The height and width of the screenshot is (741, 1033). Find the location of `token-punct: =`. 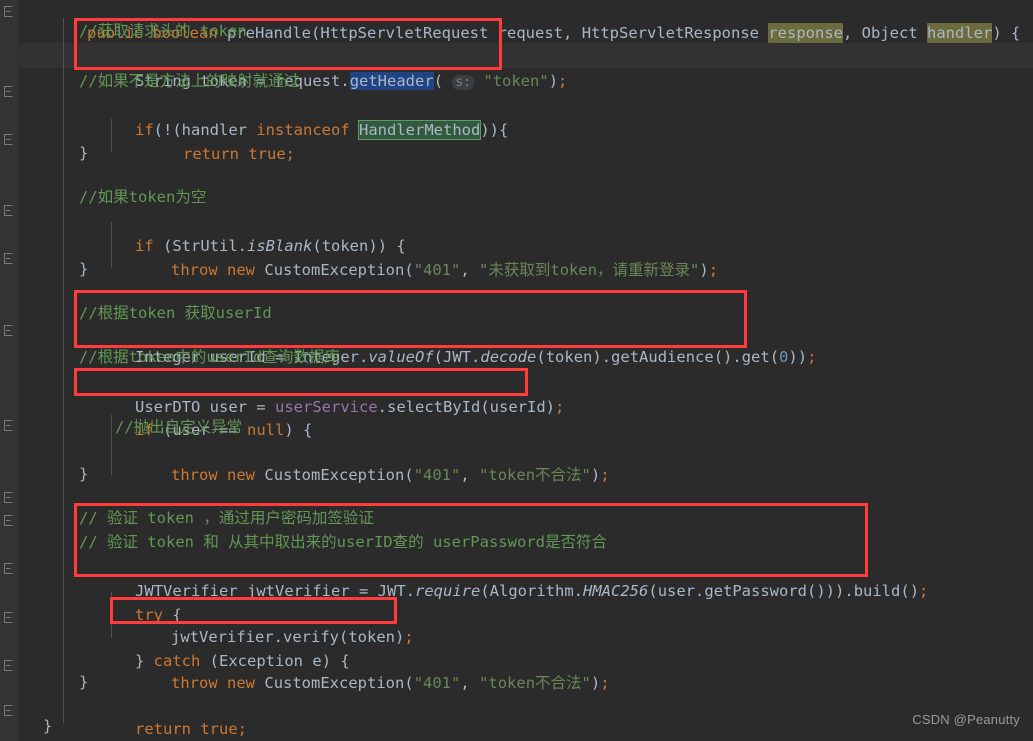

token-punct: = is located at coordinates (363, 591).